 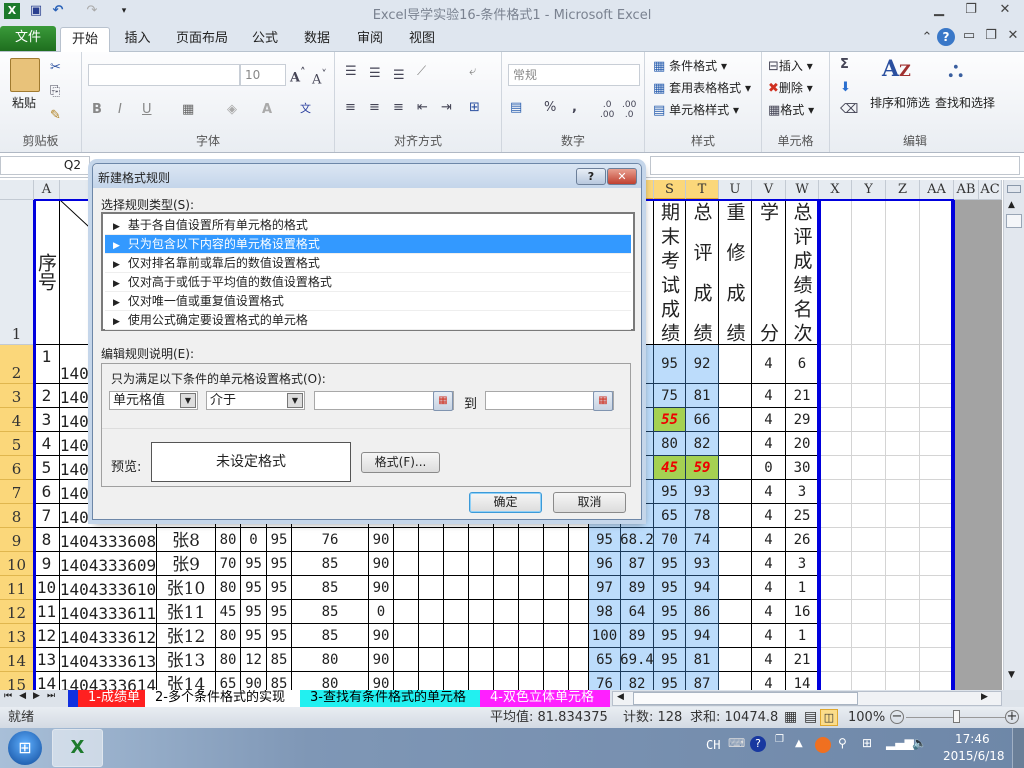 I want to click on column-header-U: U, so click(x=735, y=190).